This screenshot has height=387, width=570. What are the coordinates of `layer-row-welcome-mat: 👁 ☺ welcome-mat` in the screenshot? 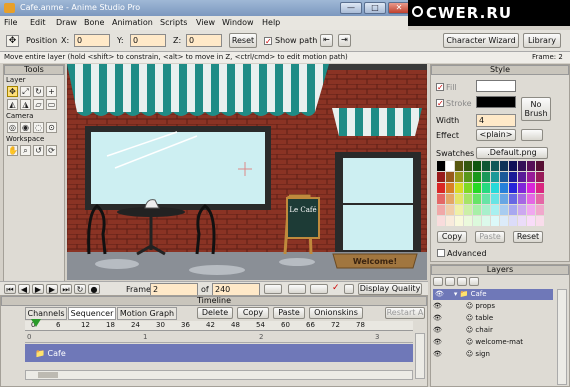 It's located at (493, 342).